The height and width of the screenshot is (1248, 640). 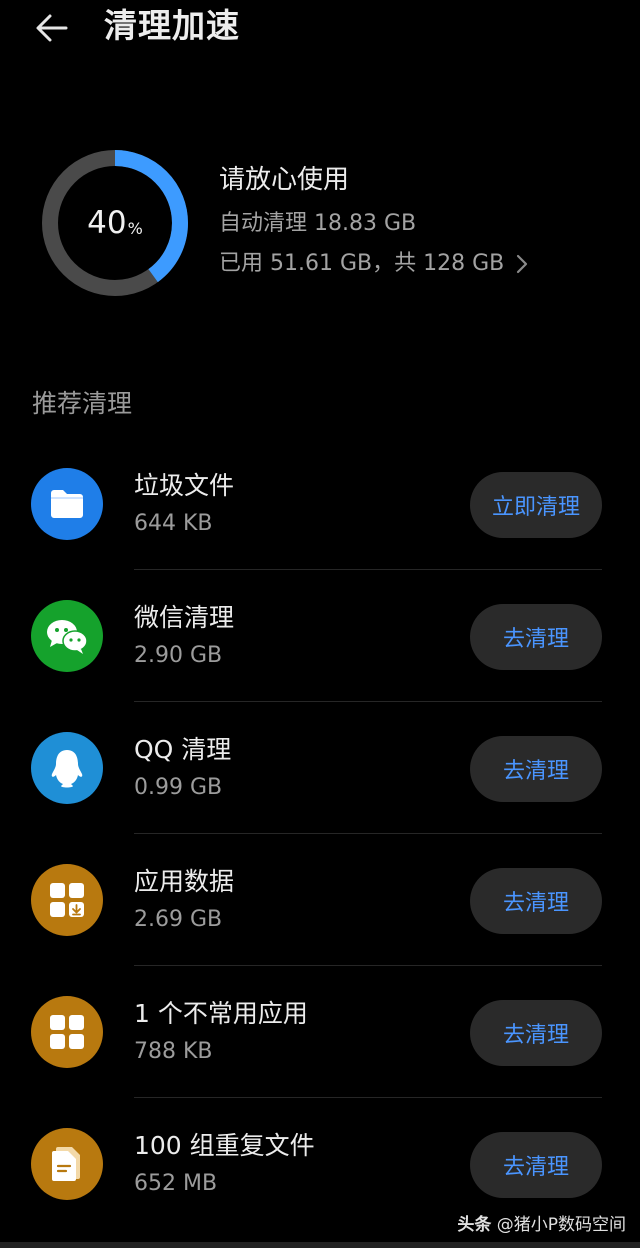 What do you see at coordinates (172, 25) in the screenshot?
I see `page-title: 清理加速` at bounding box center [172, 25].